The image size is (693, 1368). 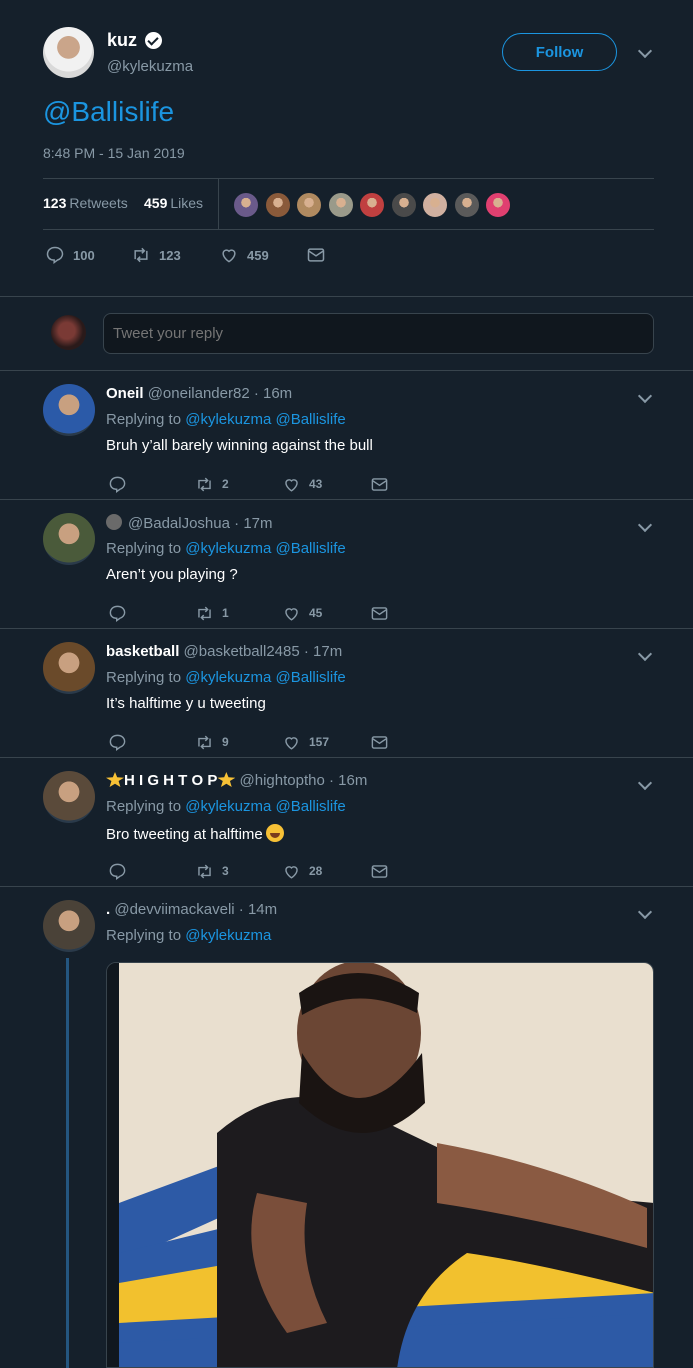 I want to click on replying-to: Replying to @kylekuzma, so click(x=188, y=935).